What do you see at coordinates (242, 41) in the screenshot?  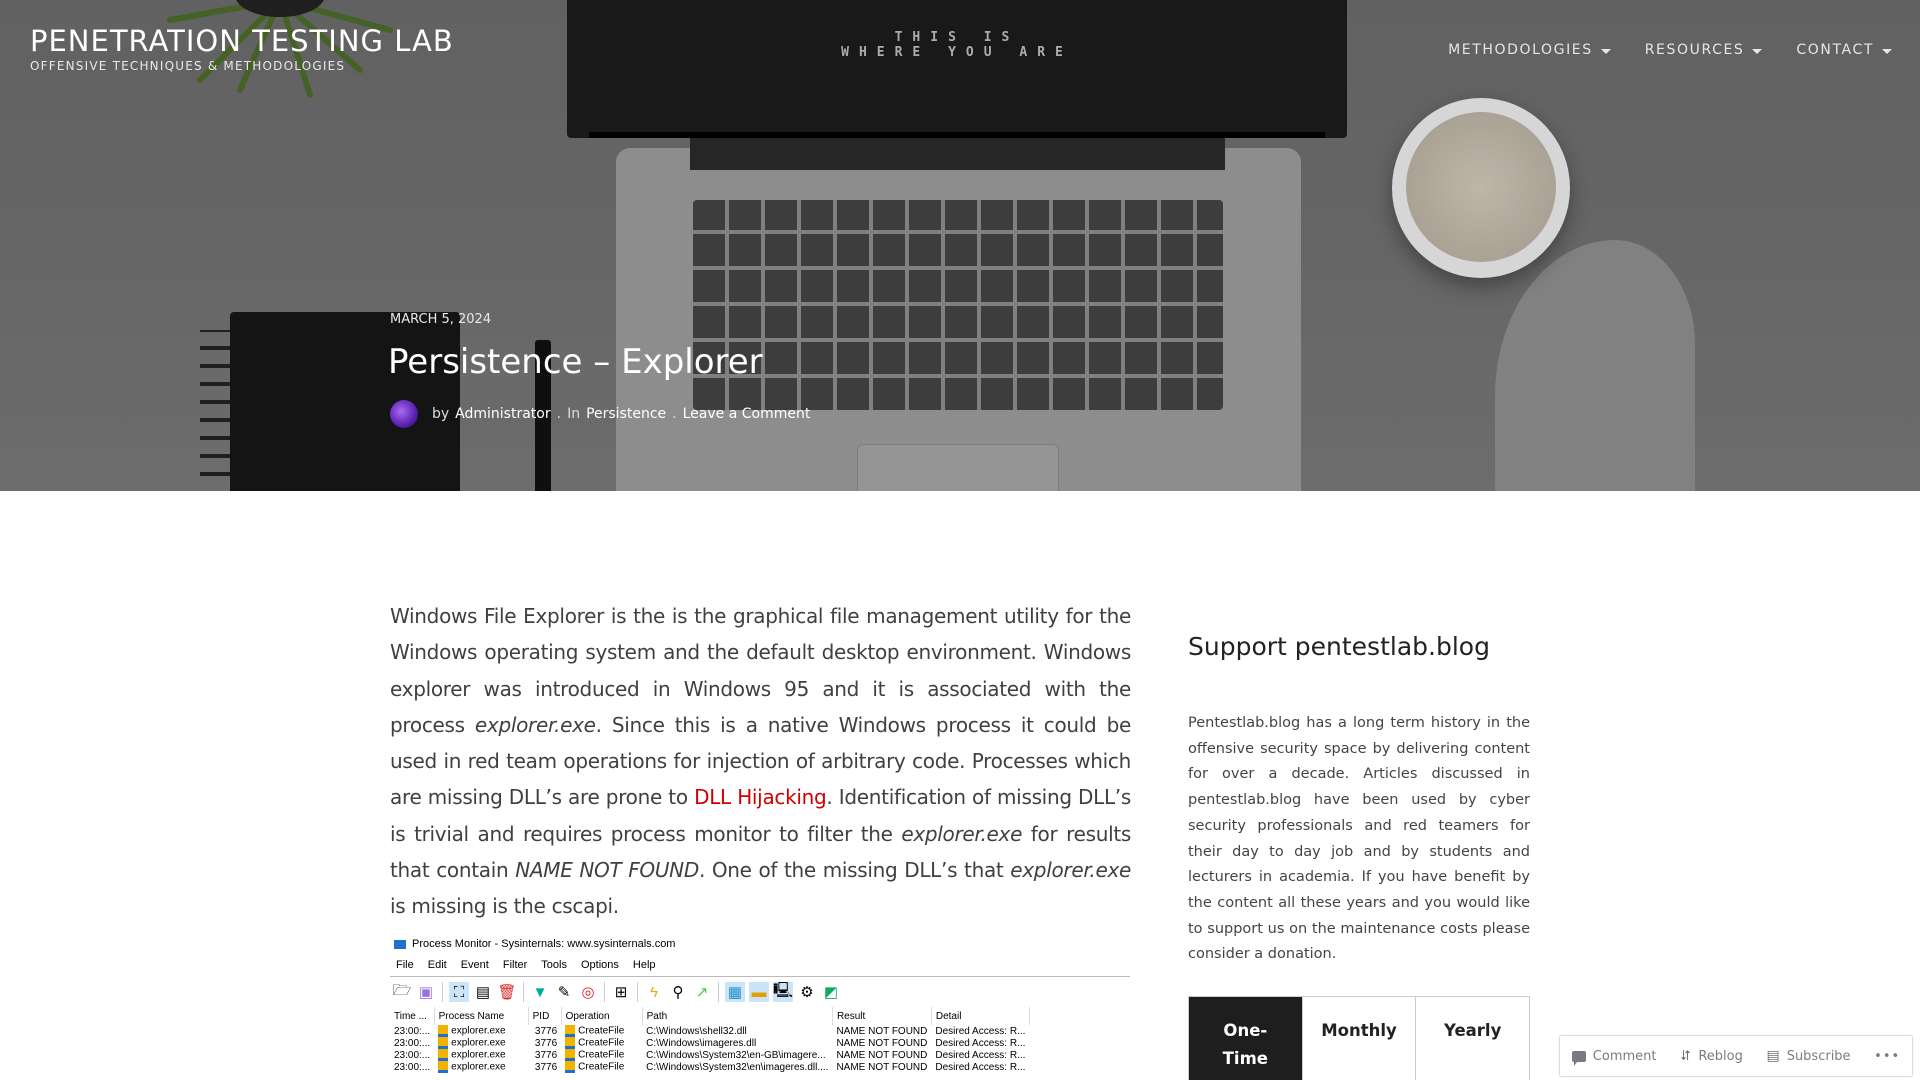 I see `site-title-link: PENETRATION TESTING LAB` at bounding box center [242, 41].